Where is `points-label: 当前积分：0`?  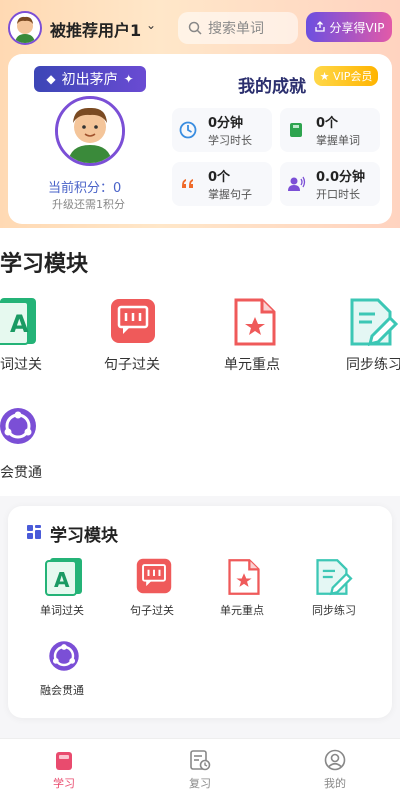
points-label: 当前积分：0 is located at coordinates (85, 188).